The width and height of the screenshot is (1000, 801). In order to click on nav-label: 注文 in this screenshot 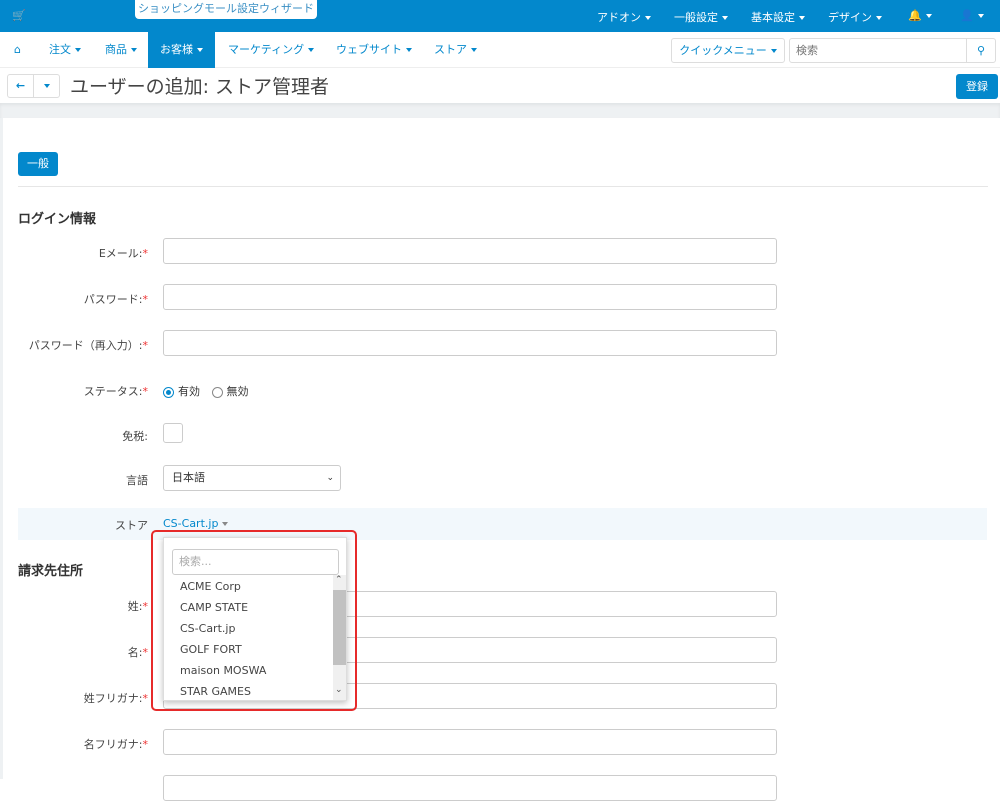, I will do `click(60, 49)`.